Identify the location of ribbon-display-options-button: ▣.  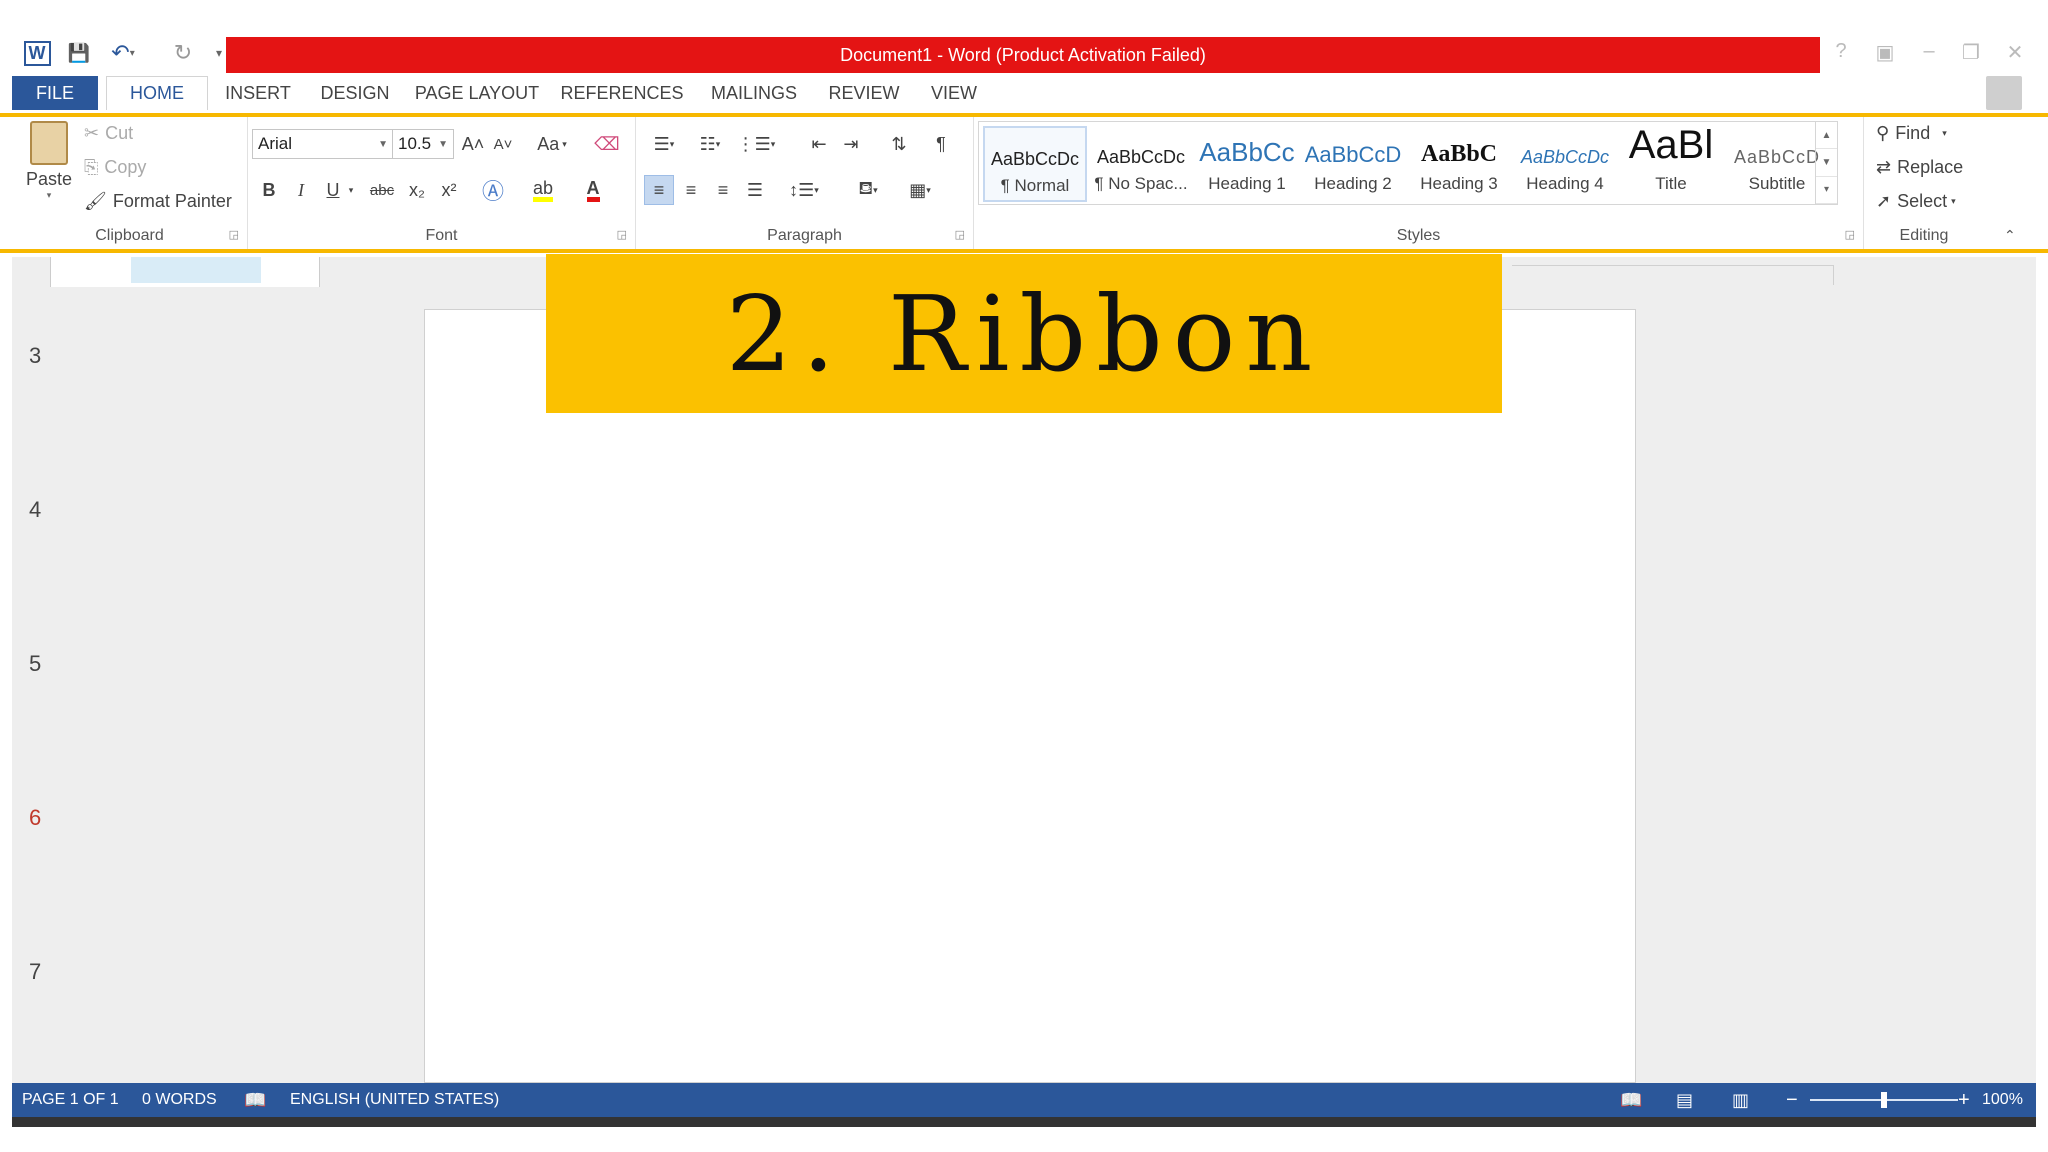
(1885, 52).